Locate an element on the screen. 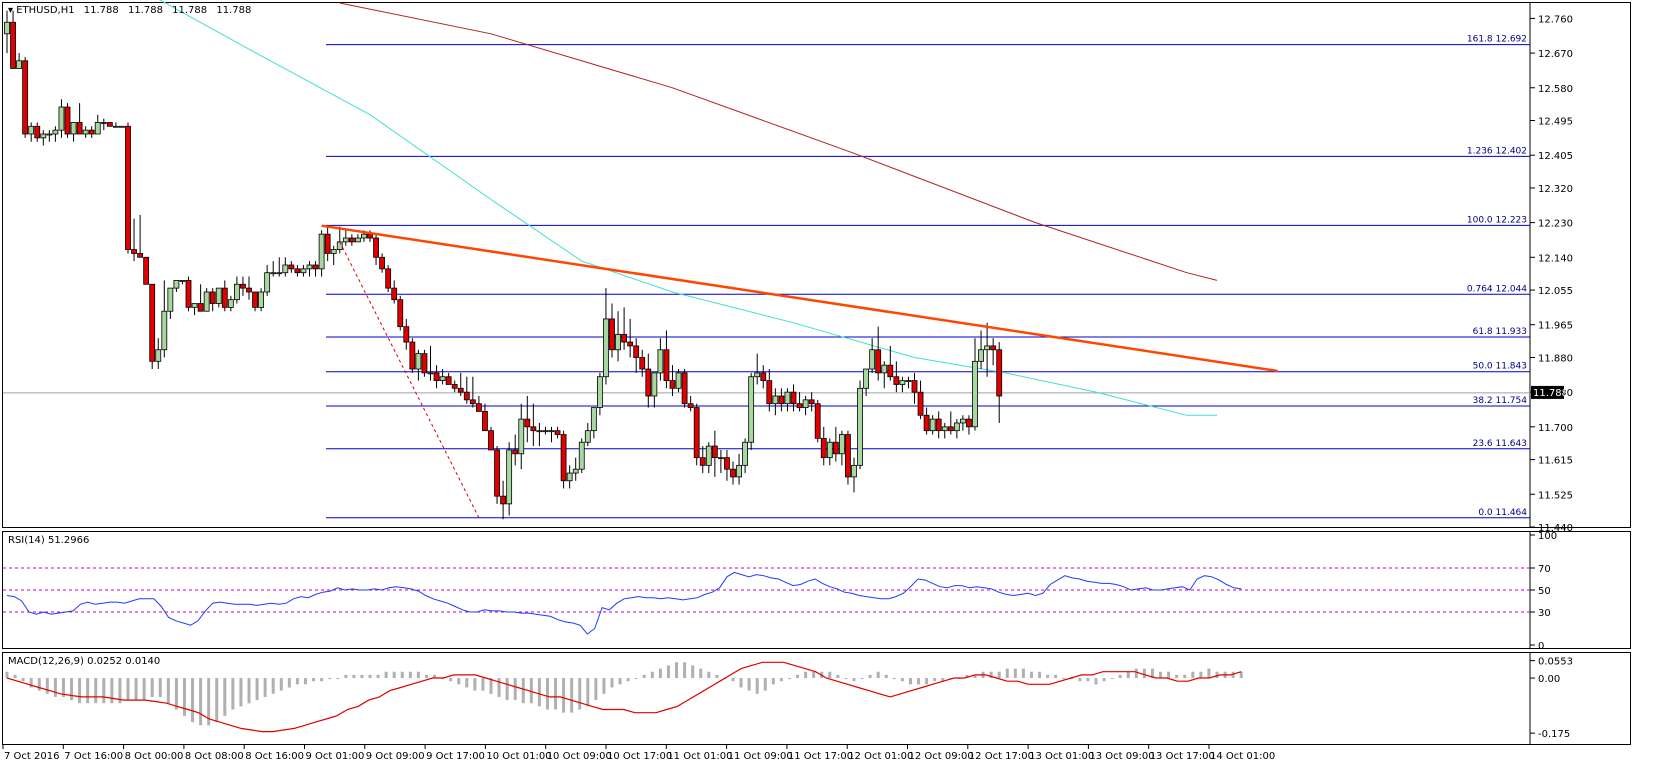 Image resolution: width=1663 pixels, height=763 pixels. header-value-low: 11.788 is located at coordinates (189, 10).